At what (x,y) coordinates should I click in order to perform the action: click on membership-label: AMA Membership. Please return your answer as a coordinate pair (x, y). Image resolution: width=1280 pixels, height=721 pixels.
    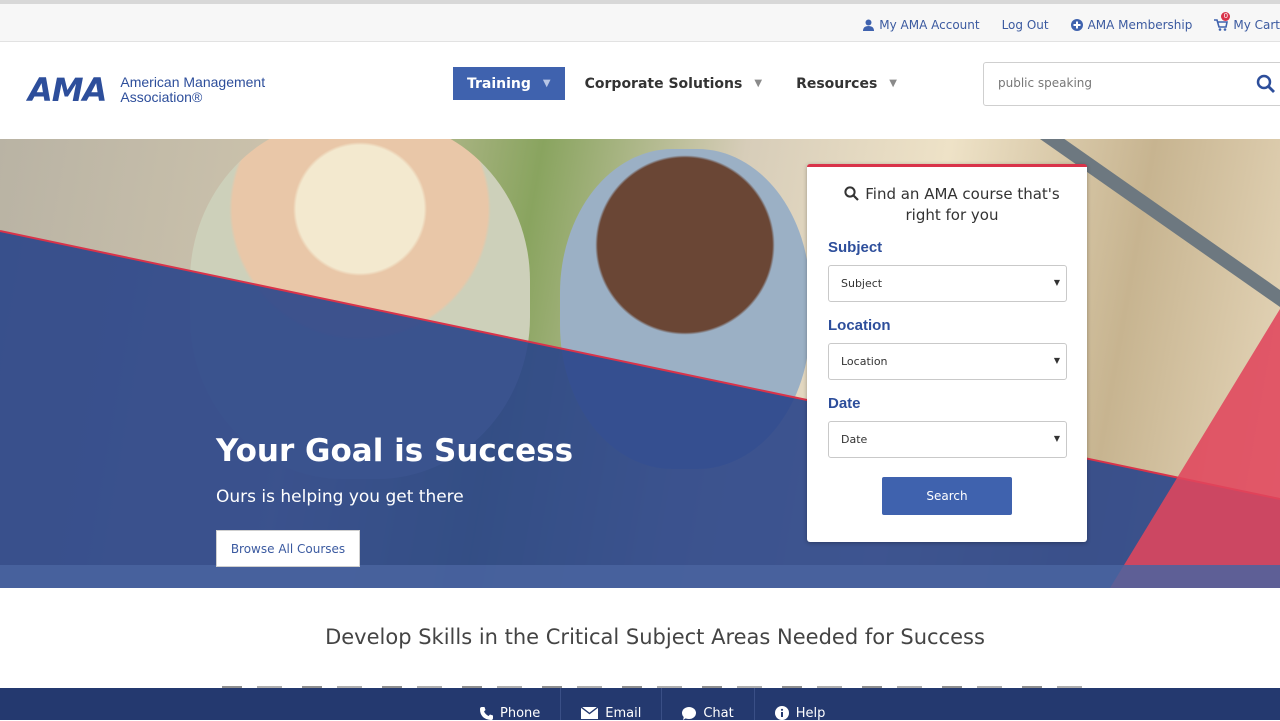
    Looking at the image, I should click on (1140, 25).